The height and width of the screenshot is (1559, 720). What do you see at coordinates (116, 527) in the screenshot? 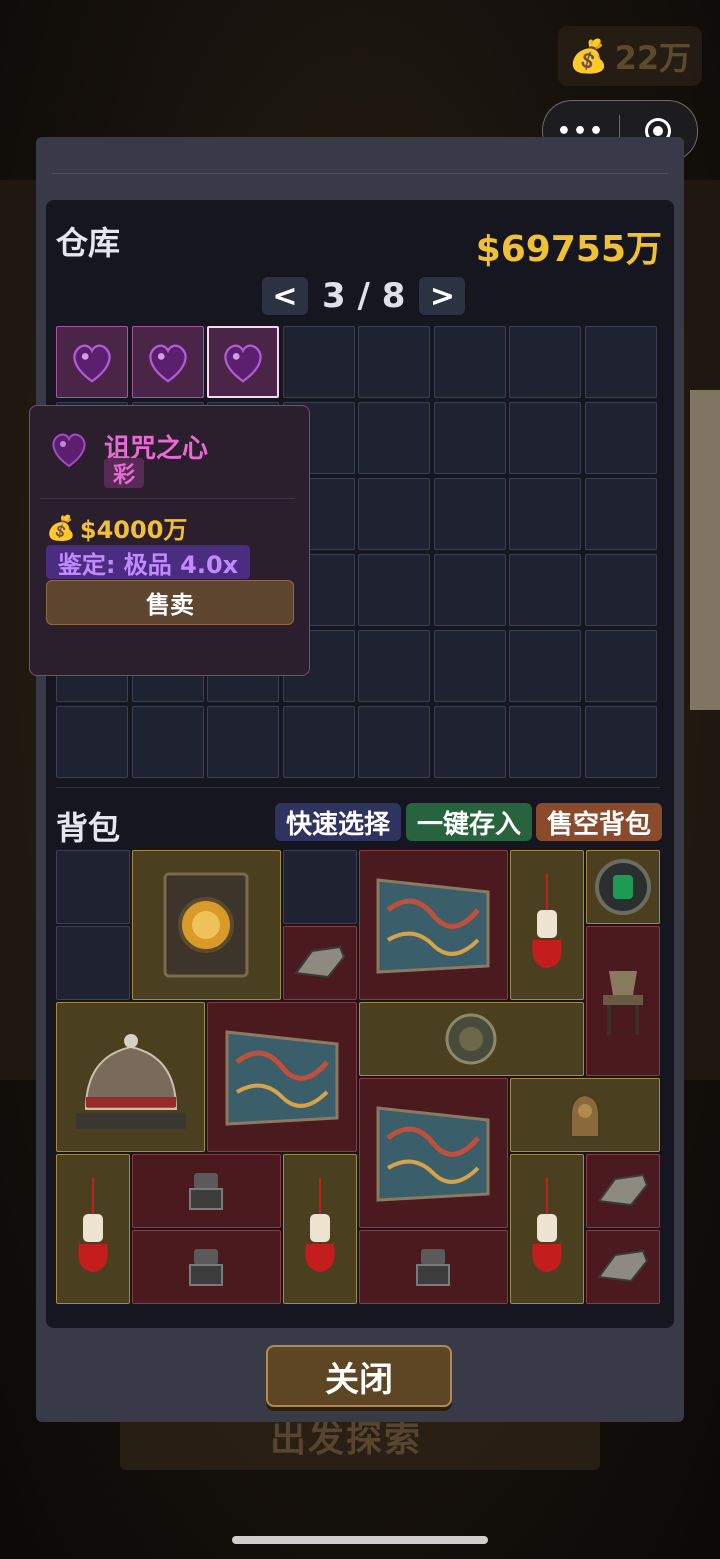
I see `item-price: 💰 $4000万` at bounding box center [116, 527].